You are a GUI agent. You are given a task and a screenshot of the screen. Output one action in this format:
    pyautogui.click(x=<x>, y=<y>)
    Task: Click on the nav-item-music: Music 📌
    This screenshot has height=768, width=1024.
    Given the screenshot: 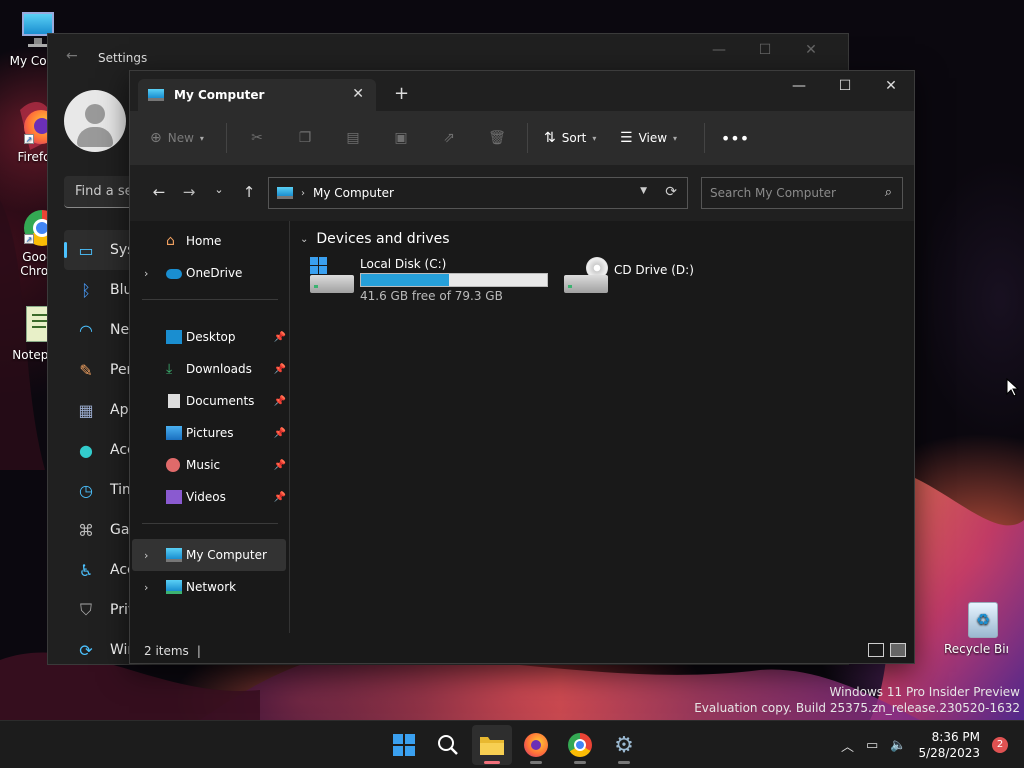 What is the action you would take?
    pyautogui.click(x=209, y=465)
    